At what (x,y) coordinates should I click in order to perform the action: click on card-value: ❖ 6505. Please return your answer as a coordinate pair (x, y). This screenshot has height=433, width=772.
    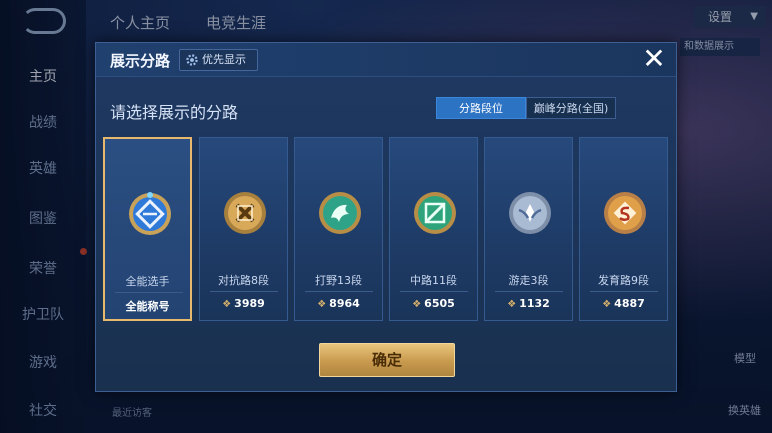
    Looking at the image, I should click on (433, 303).